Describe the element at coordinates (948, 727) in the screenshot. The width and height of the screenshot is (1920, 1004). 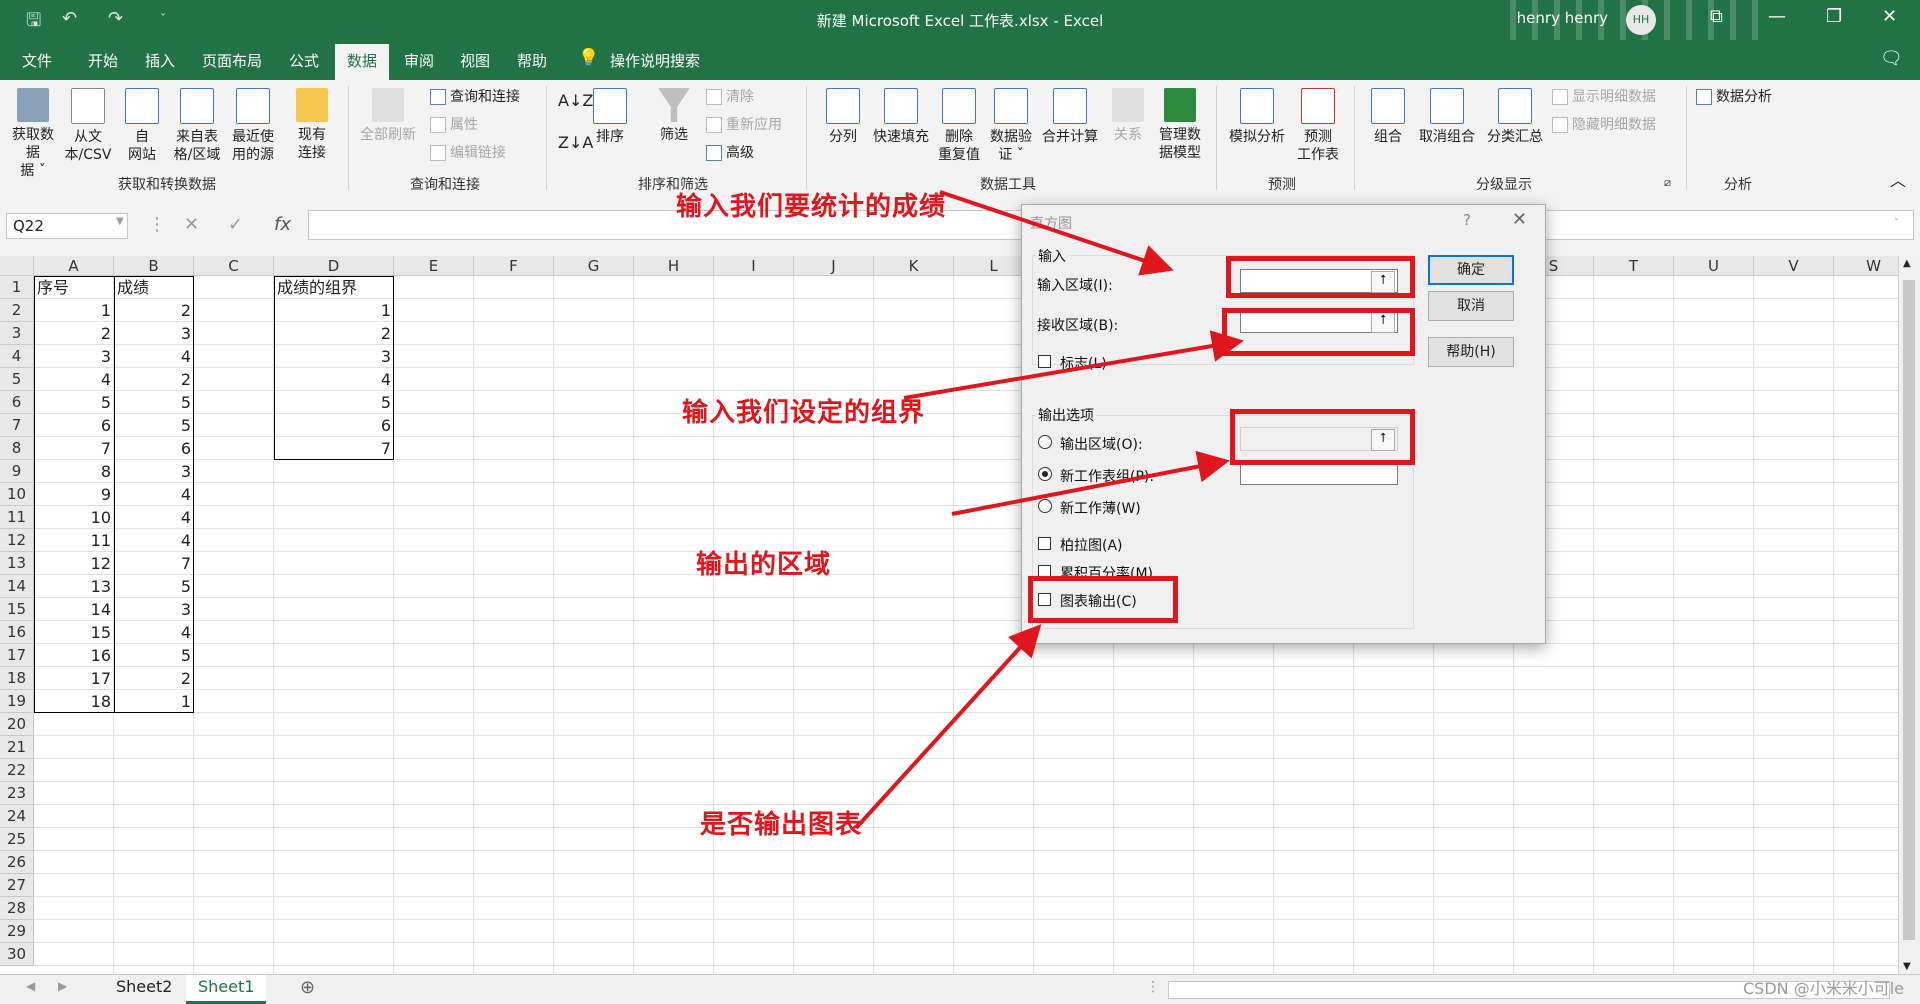
I see `arrow-to-chart-output` at that location.